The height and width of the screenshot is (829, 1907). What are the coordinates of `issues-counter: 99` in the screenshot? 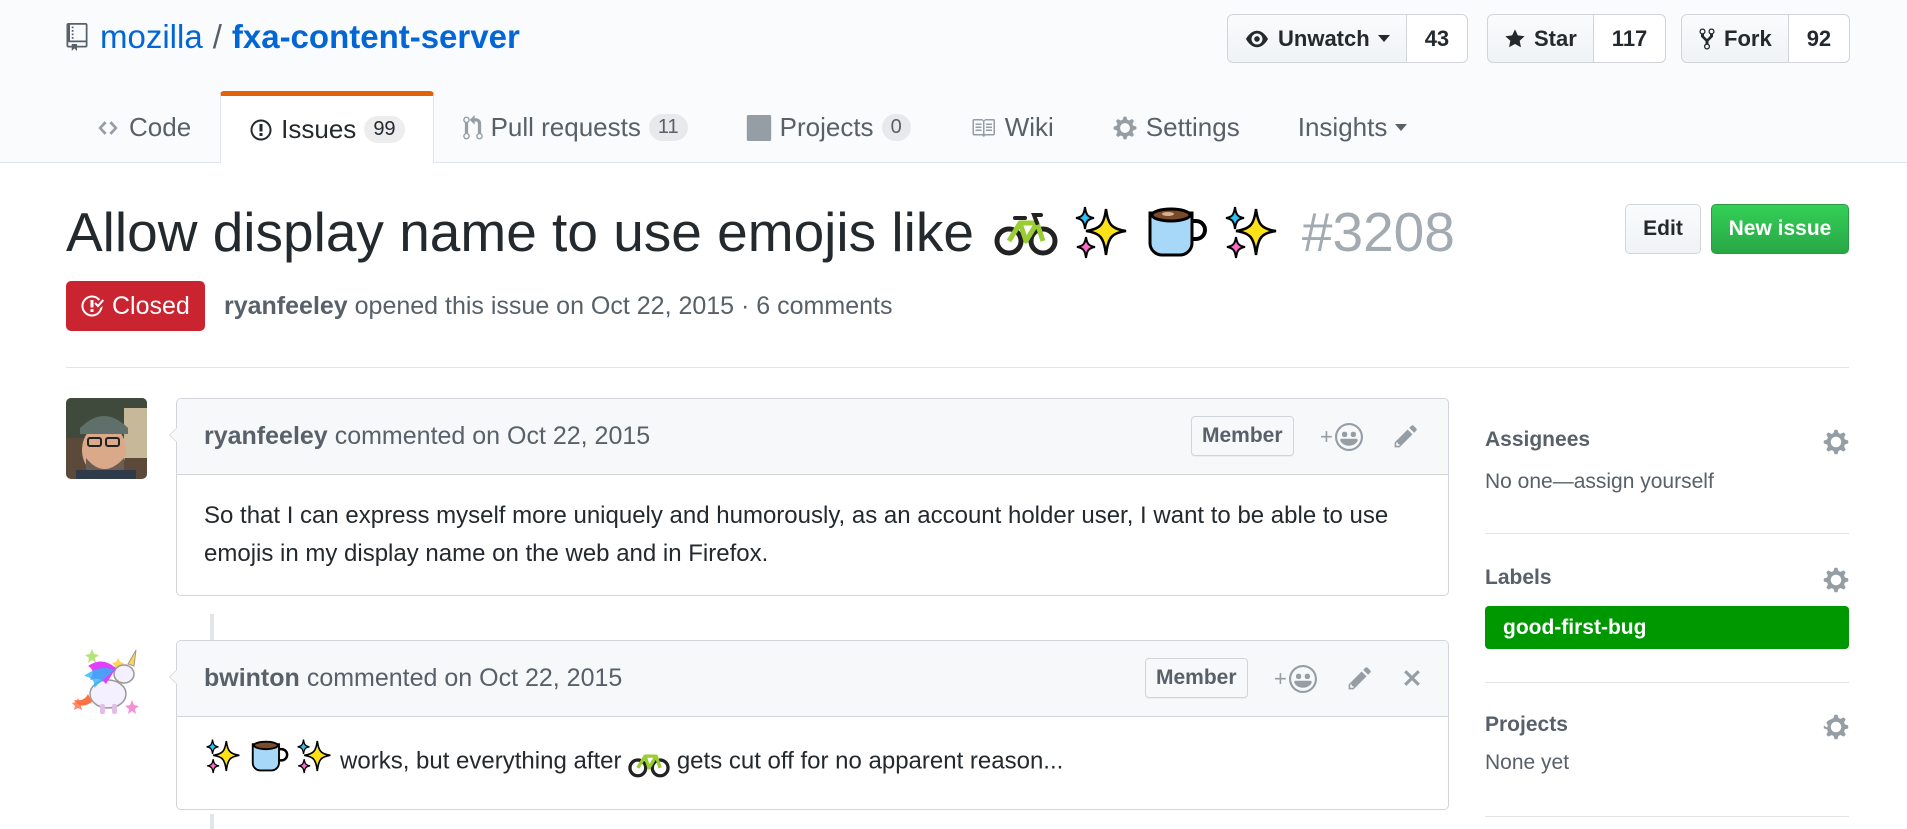 It's located at (384, 129).